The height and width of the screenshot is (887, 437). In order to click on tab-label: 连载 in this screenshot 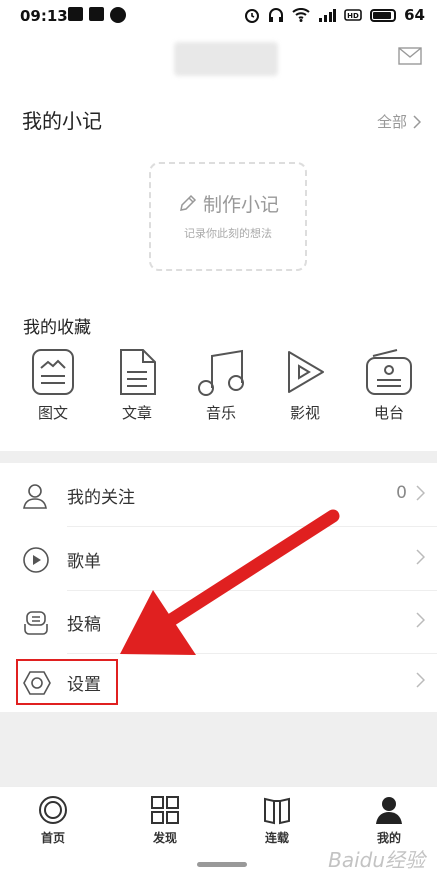, I will do `click(276, 838)`.